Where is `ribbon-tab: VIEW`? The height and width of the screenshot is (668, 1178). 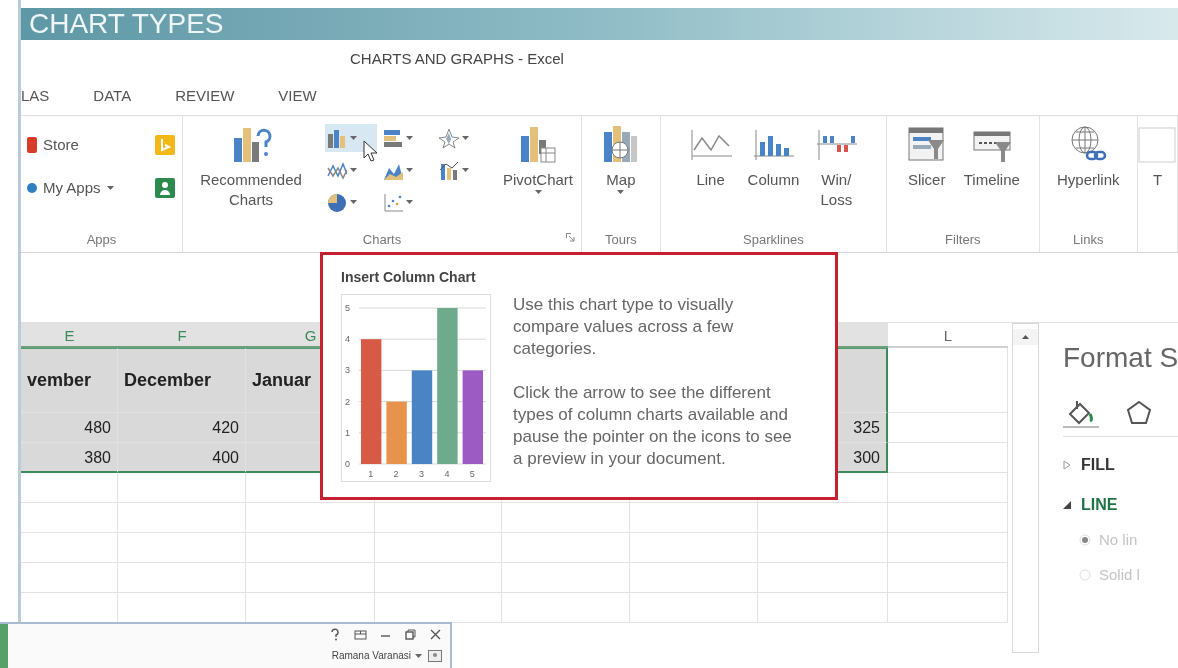
ribbon-tab: VIEW is located at coordinates (297, 96).